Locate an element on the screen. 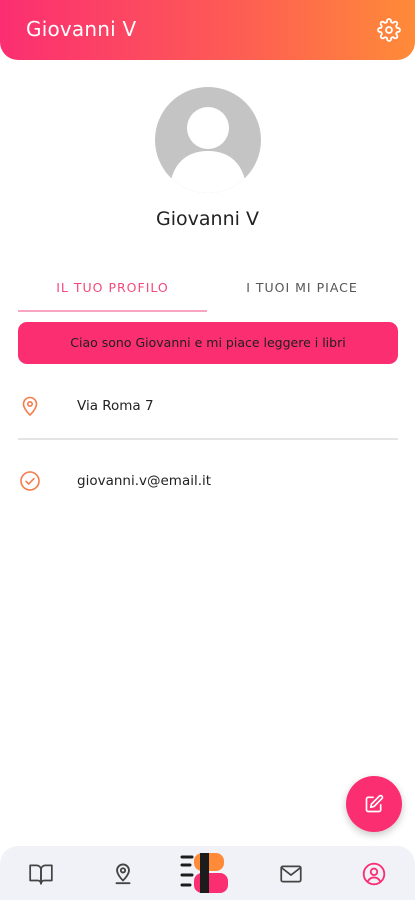 The image size is (415, 900). check-circle-icon is located at coordinates (30, 481).